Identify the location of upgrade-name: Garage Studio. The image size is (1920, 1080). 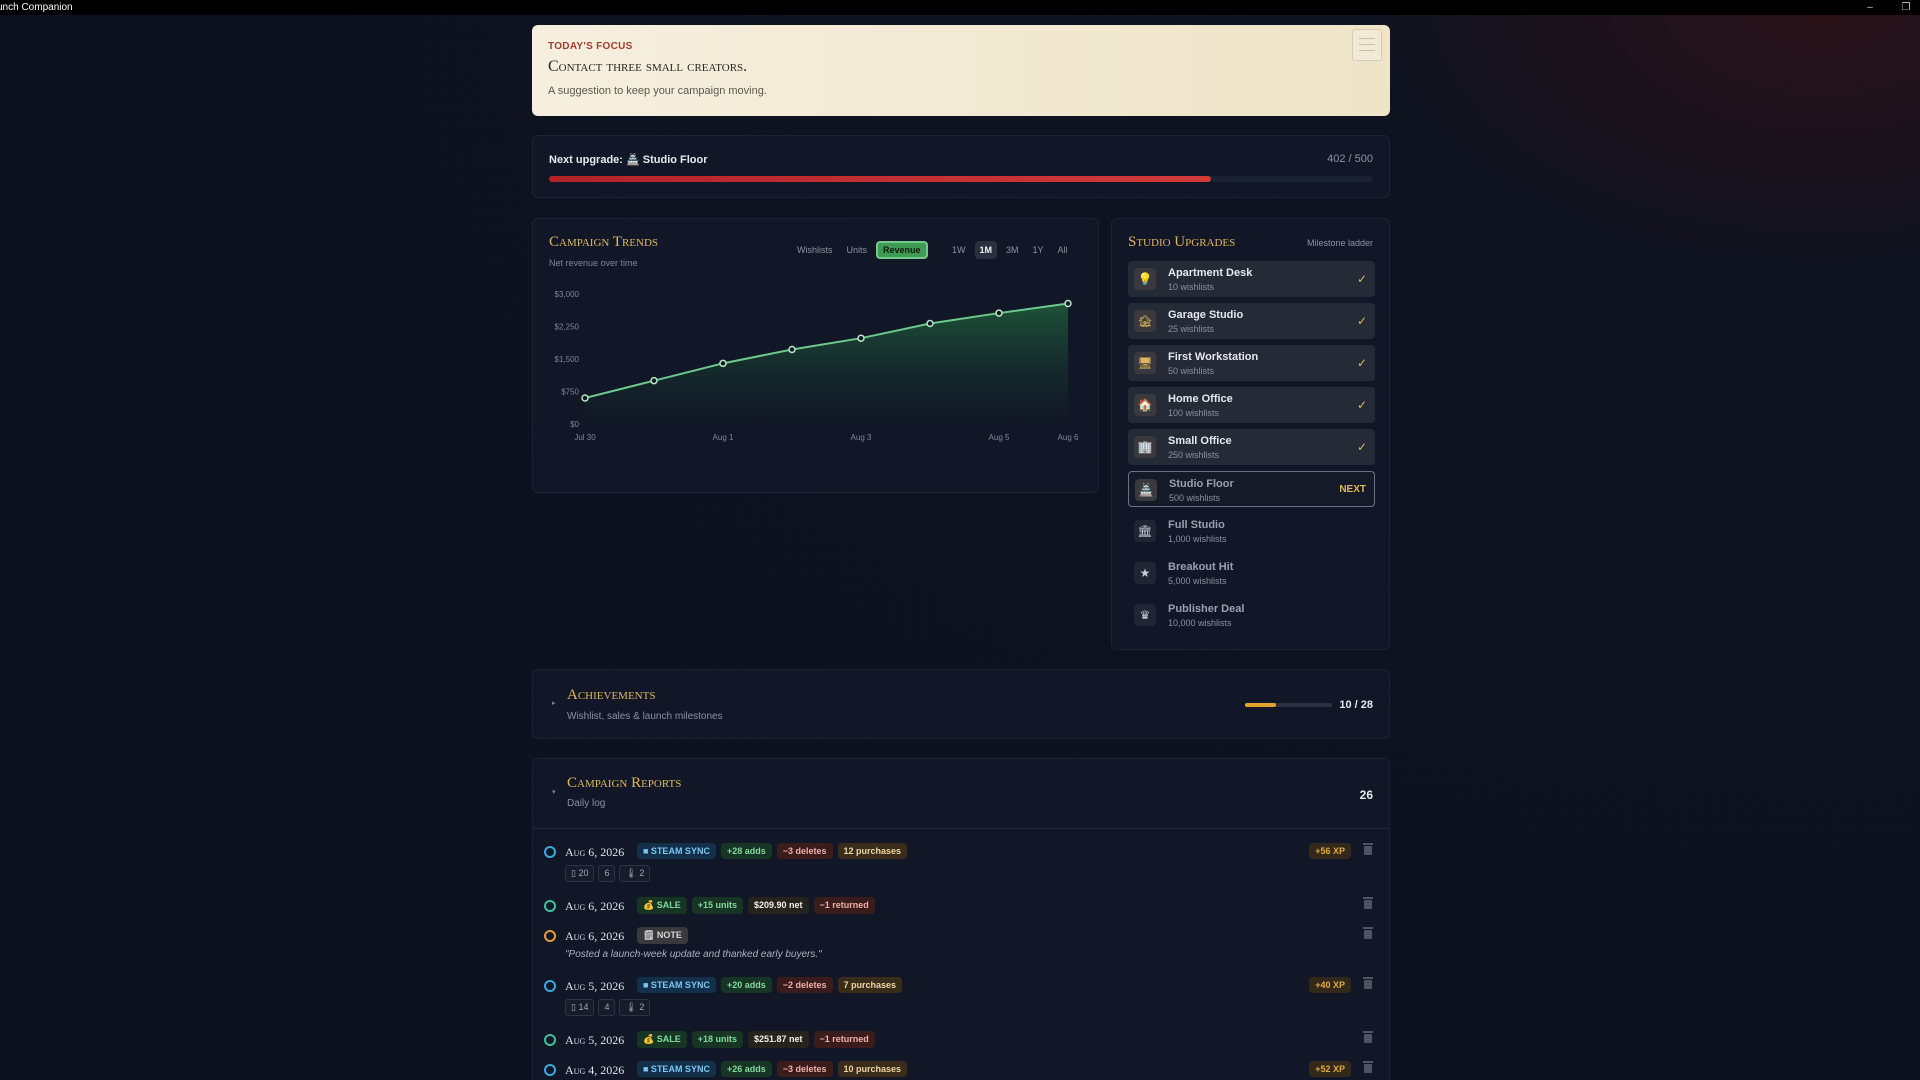
(1206, 315).